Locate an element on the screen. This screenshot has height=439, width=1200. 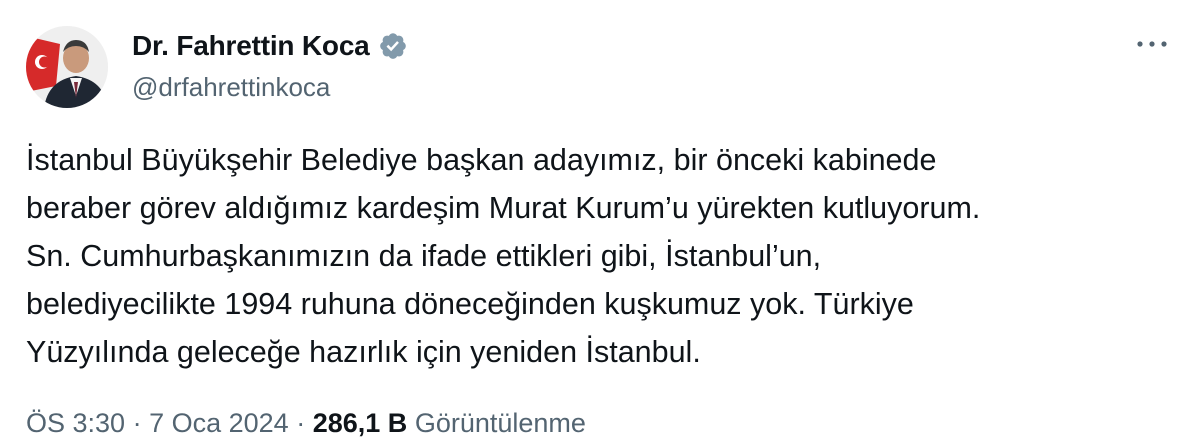
author-block: Dr. Fahrettin Koca @drfahrettinkoca is located at coordinates (270, 64).